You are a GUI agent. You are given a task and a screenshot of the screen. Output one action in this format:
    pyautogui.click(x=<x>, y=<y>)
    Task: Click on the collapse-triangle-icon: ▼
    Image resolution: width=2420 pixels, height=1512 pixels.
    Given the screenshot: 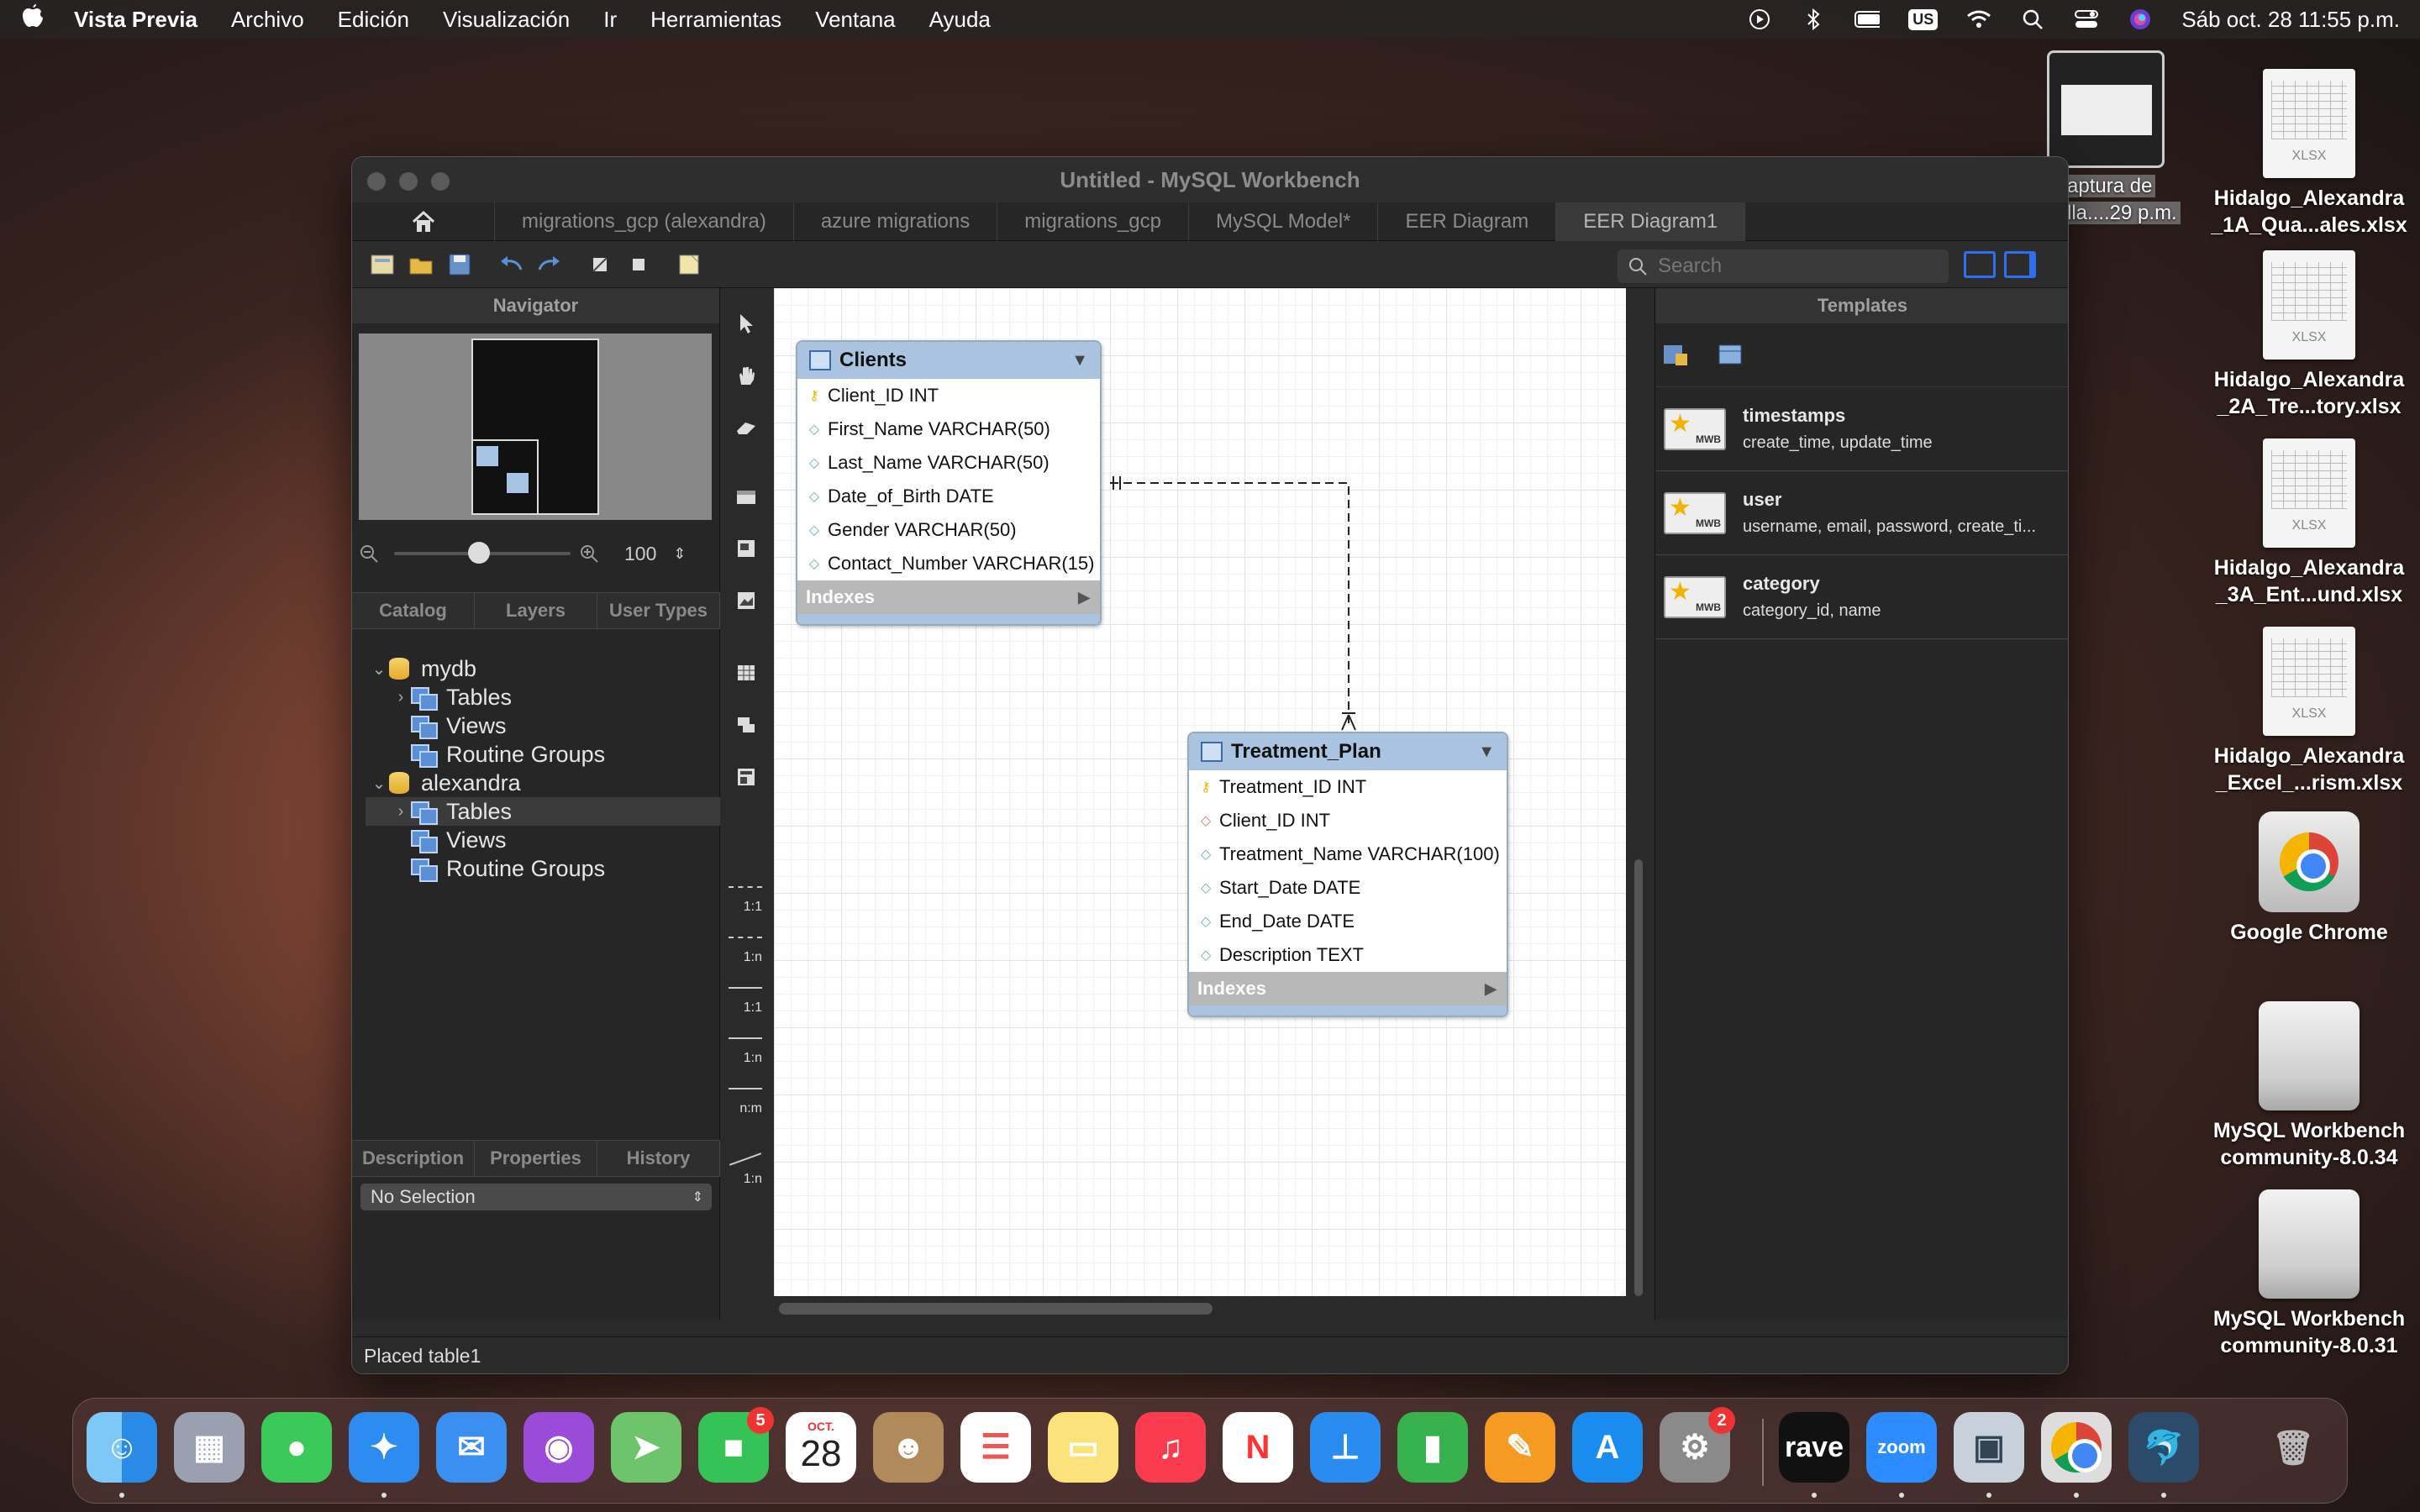 What is the action you would take?
    pyautogui.click(x=1486, y=752)
    